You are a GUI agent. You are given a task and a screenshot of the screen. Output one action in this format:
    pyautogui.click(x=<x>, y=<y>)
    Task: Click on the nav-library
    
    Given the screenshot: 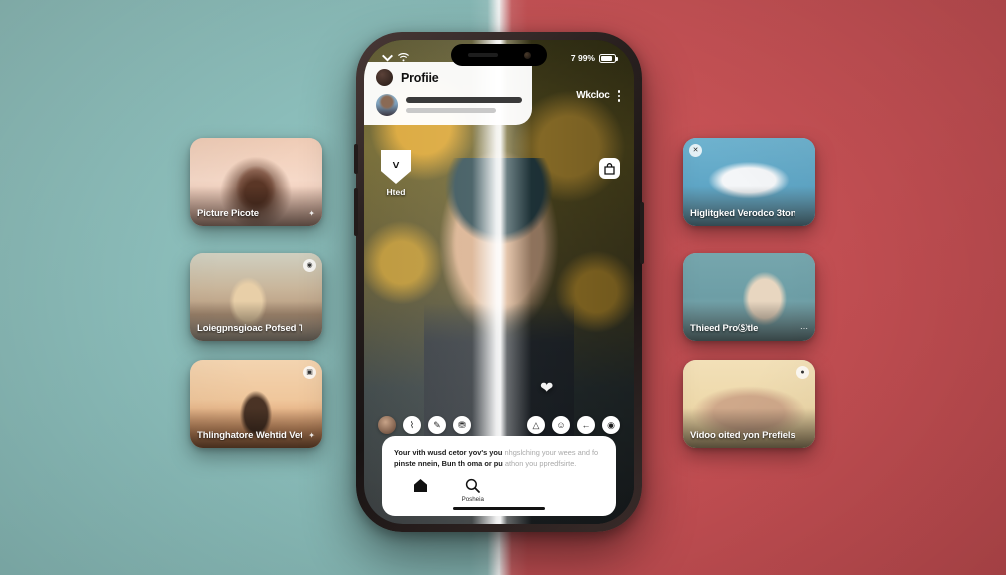 What is the action you would take?
    pyautogui.click(x=578, y=487)
    